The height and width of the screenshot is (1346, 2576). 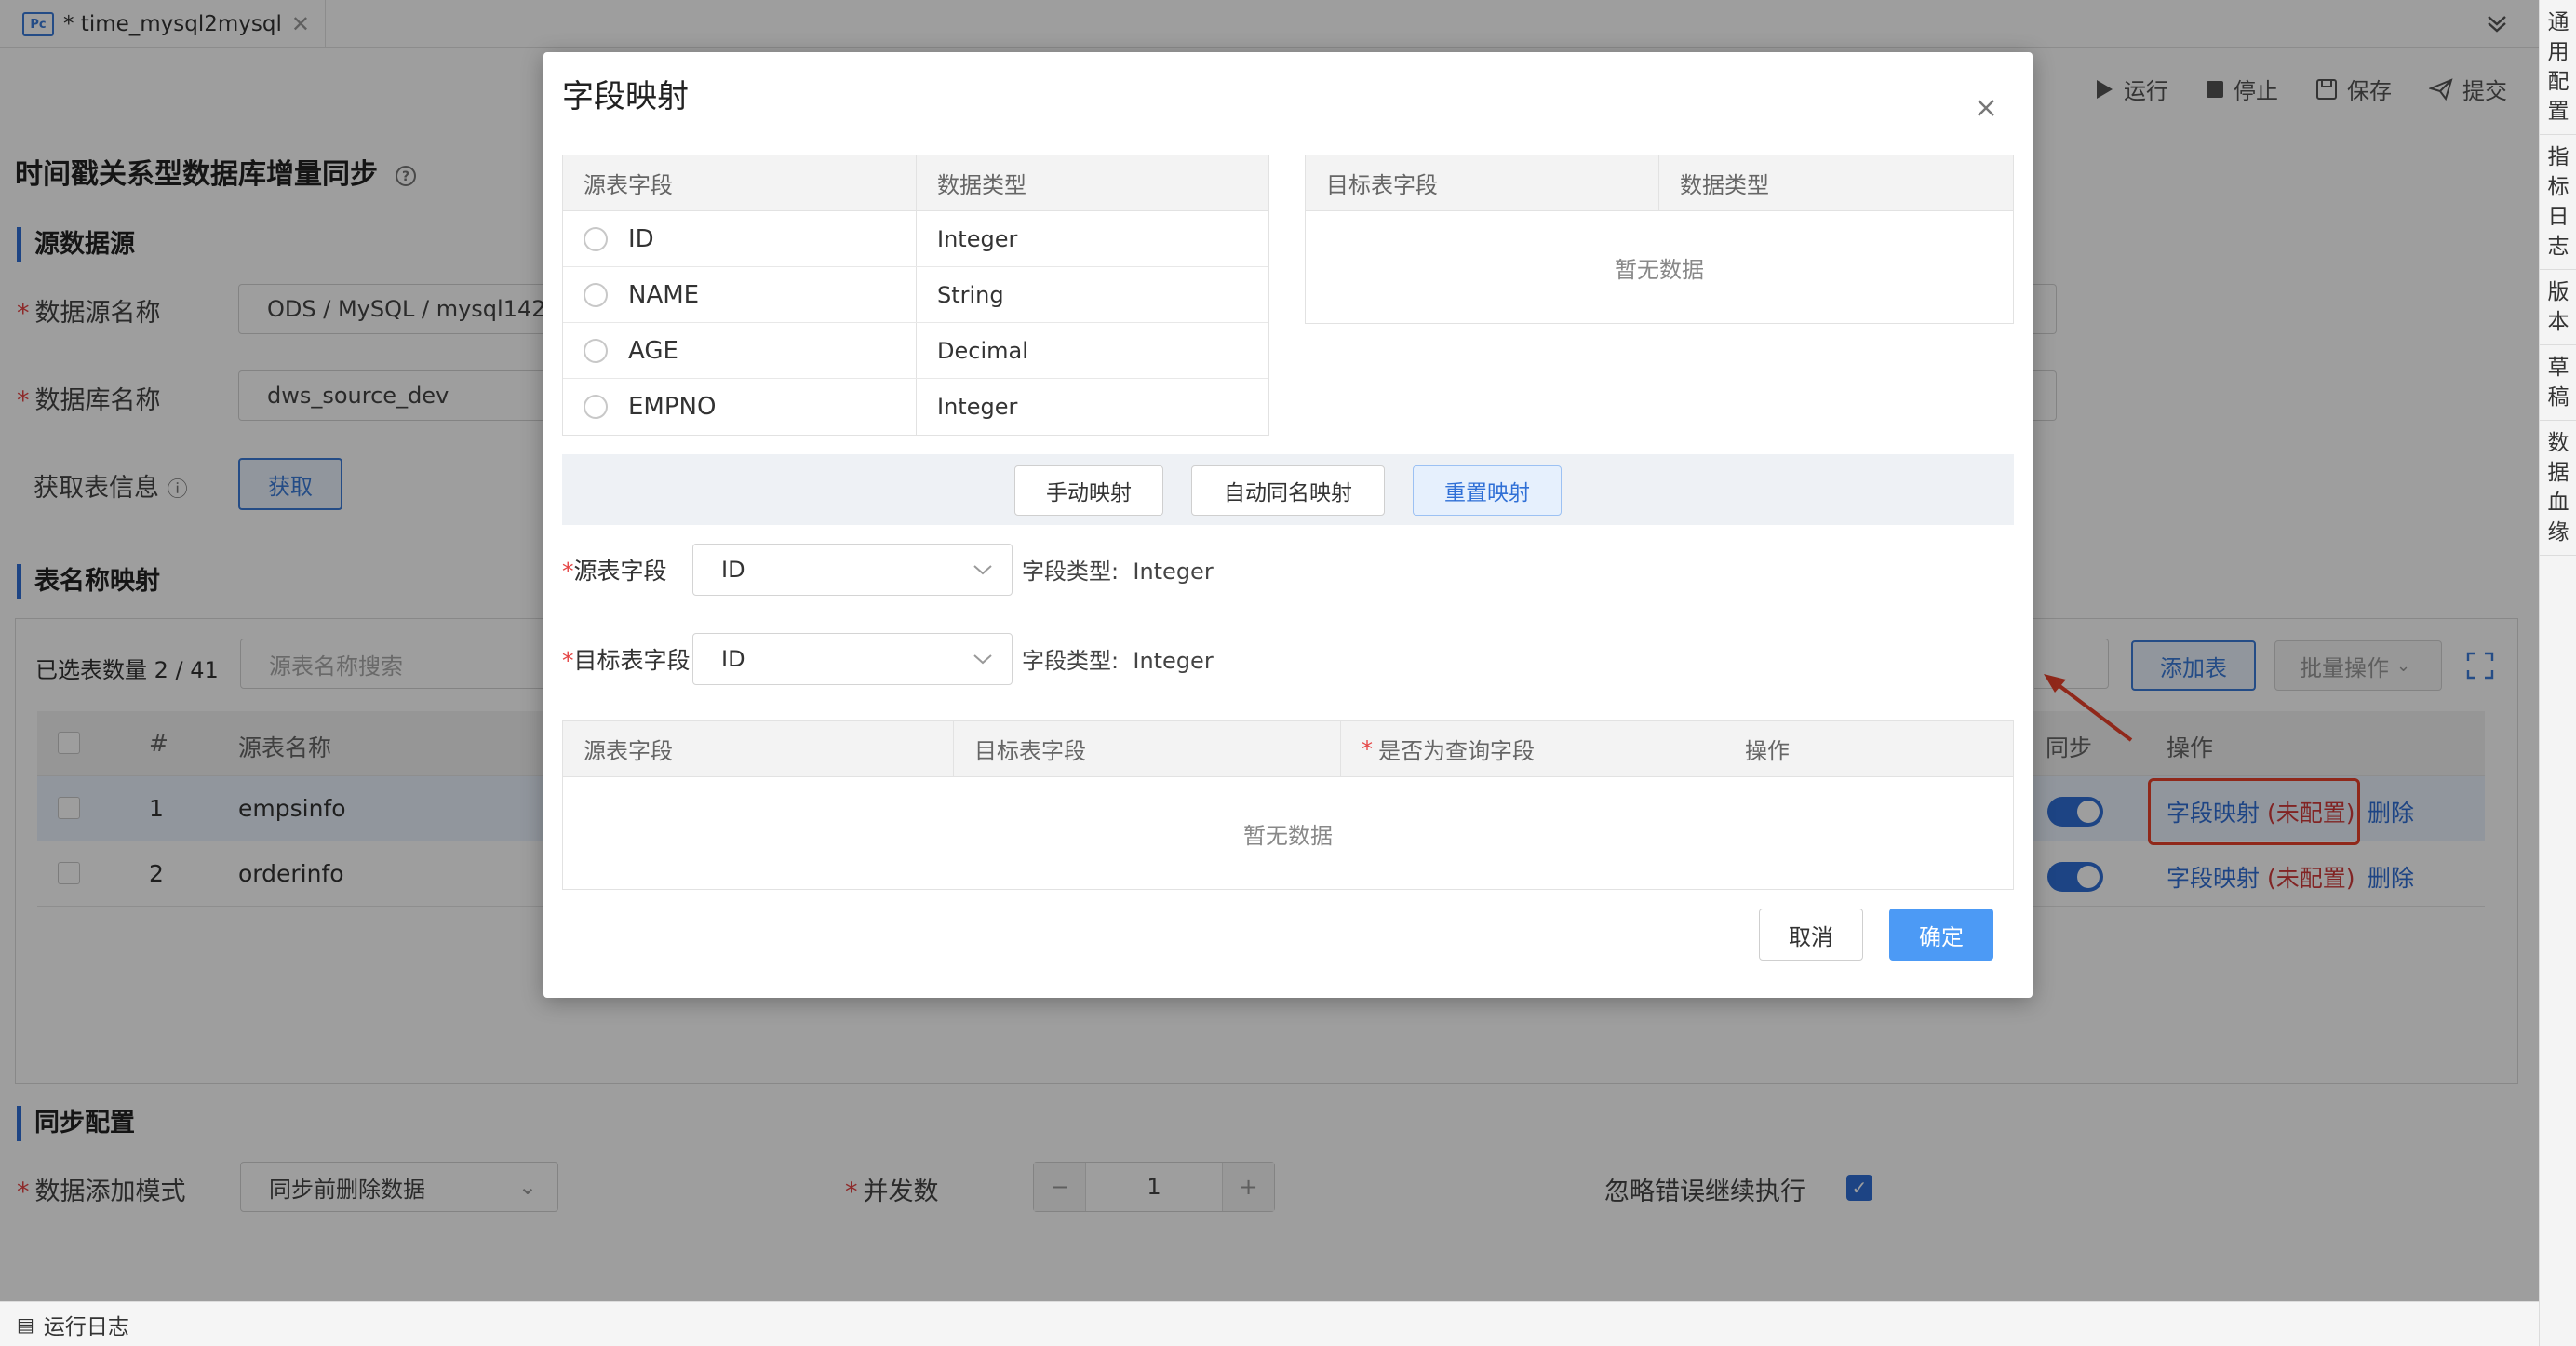 What do you see at coordinates (626, 660) in the screenshot?
I see `target-field-label: *目标表字段` at bounding box center [626, 660].